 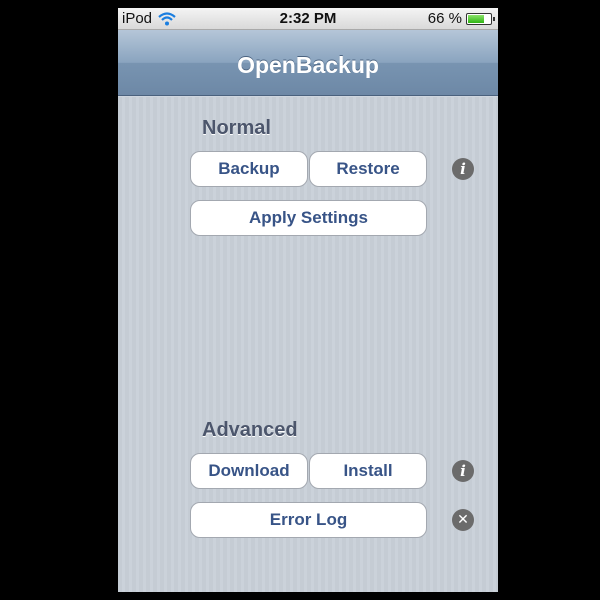 I want to click on battery-fill, so click(x=476, y=18).